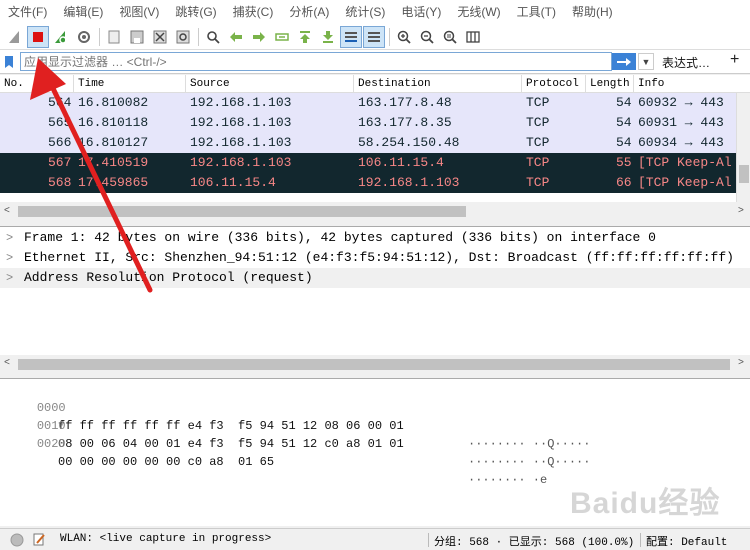 Image resolution: width=750 pixels, height=550 pixels. What do you see at coordinates (84, 37) in the screenshot?
I see `capture-options-button` at bounding box center [84, 37].